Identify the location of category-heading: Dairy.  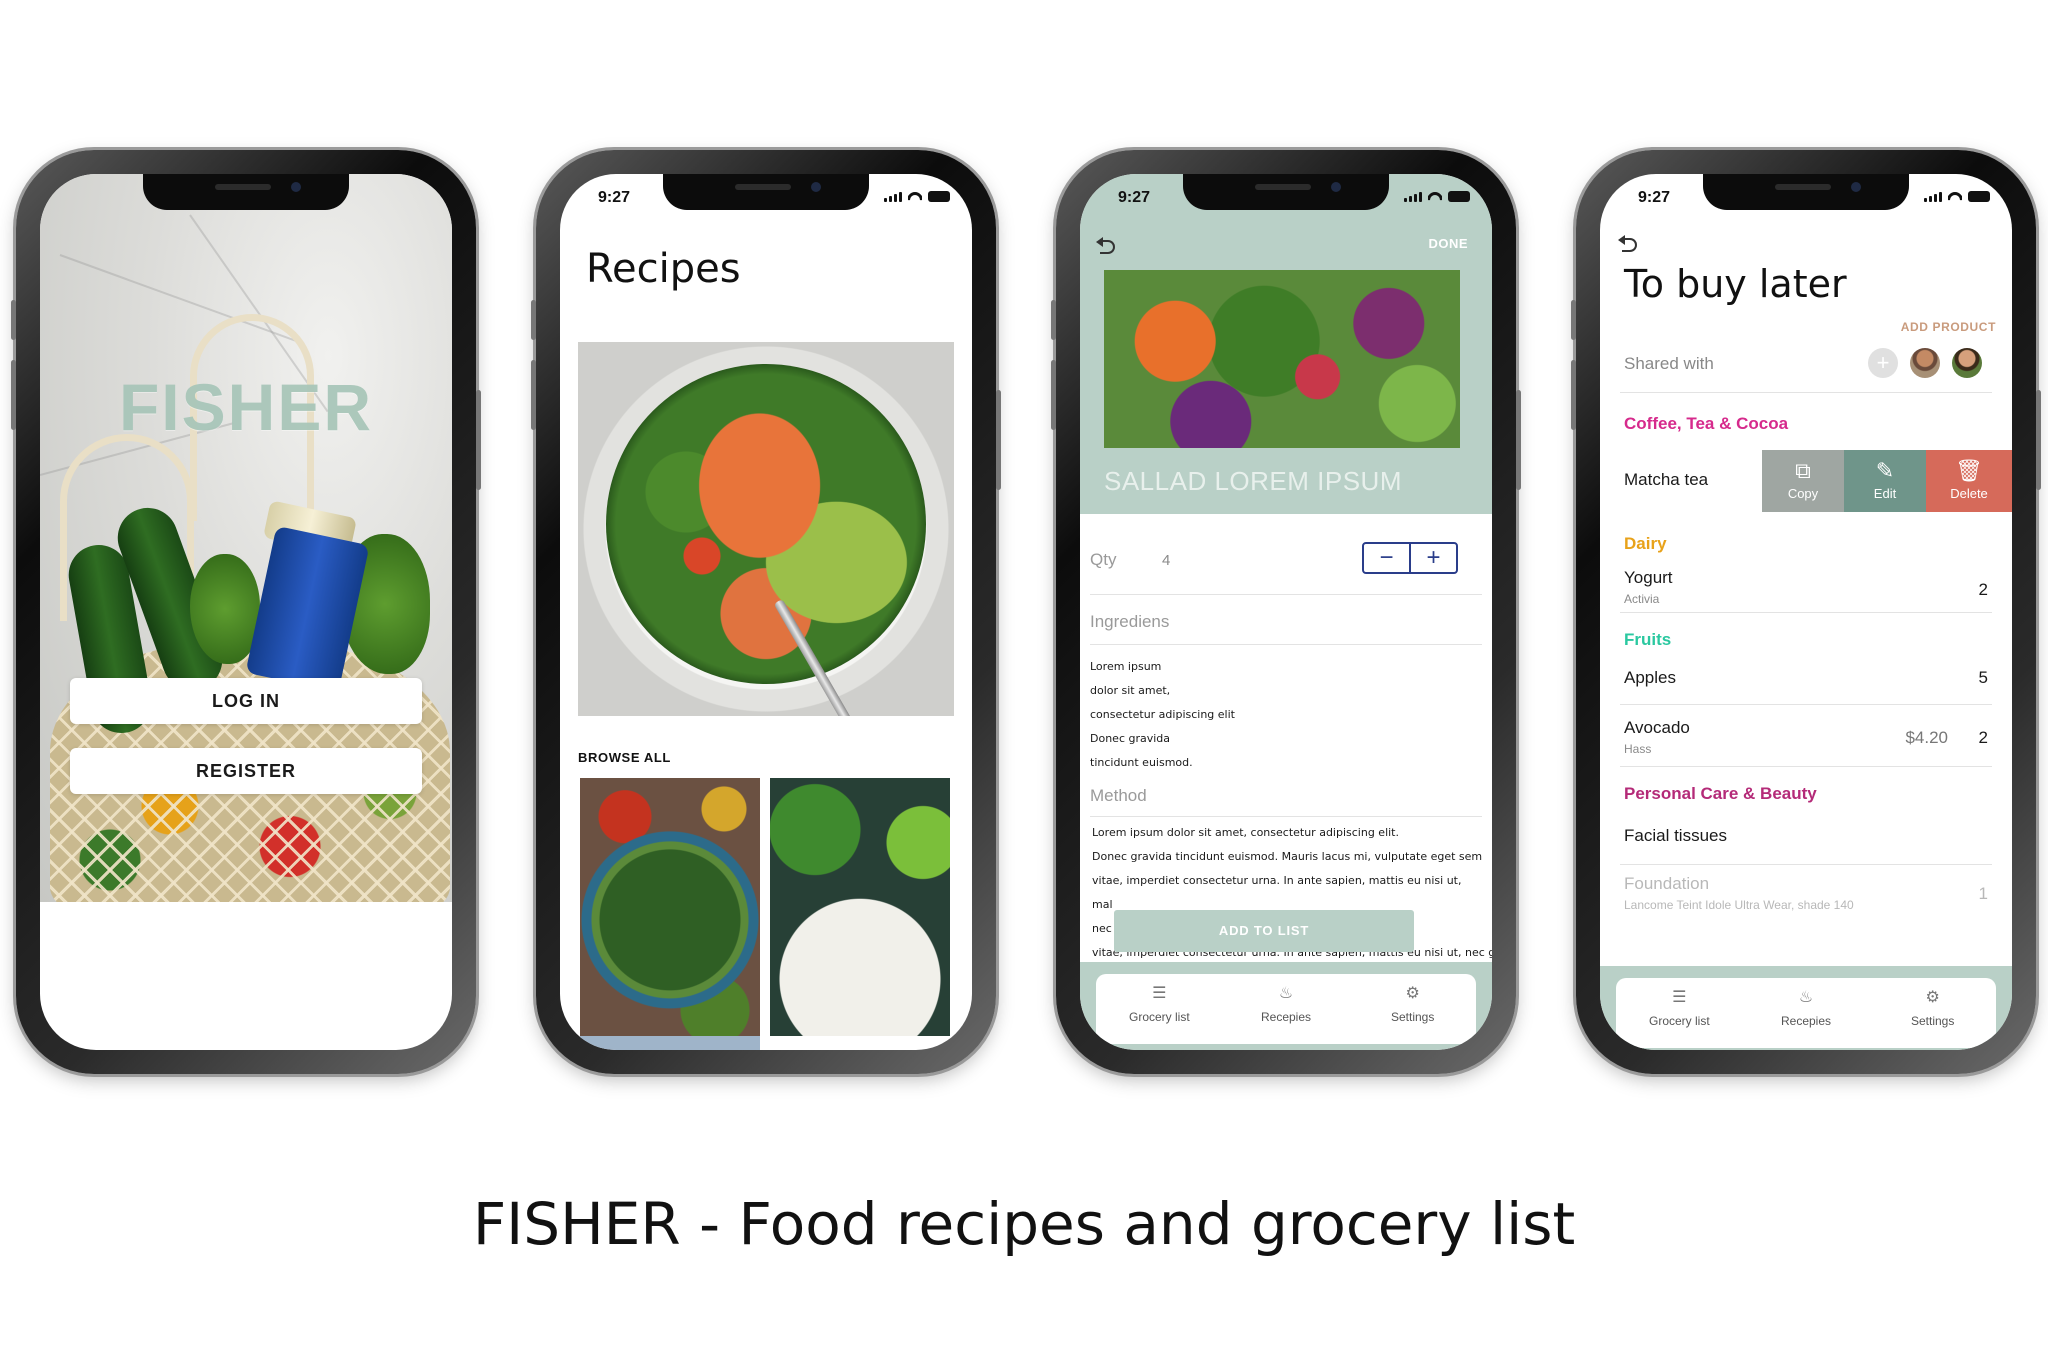
(1645, 543).